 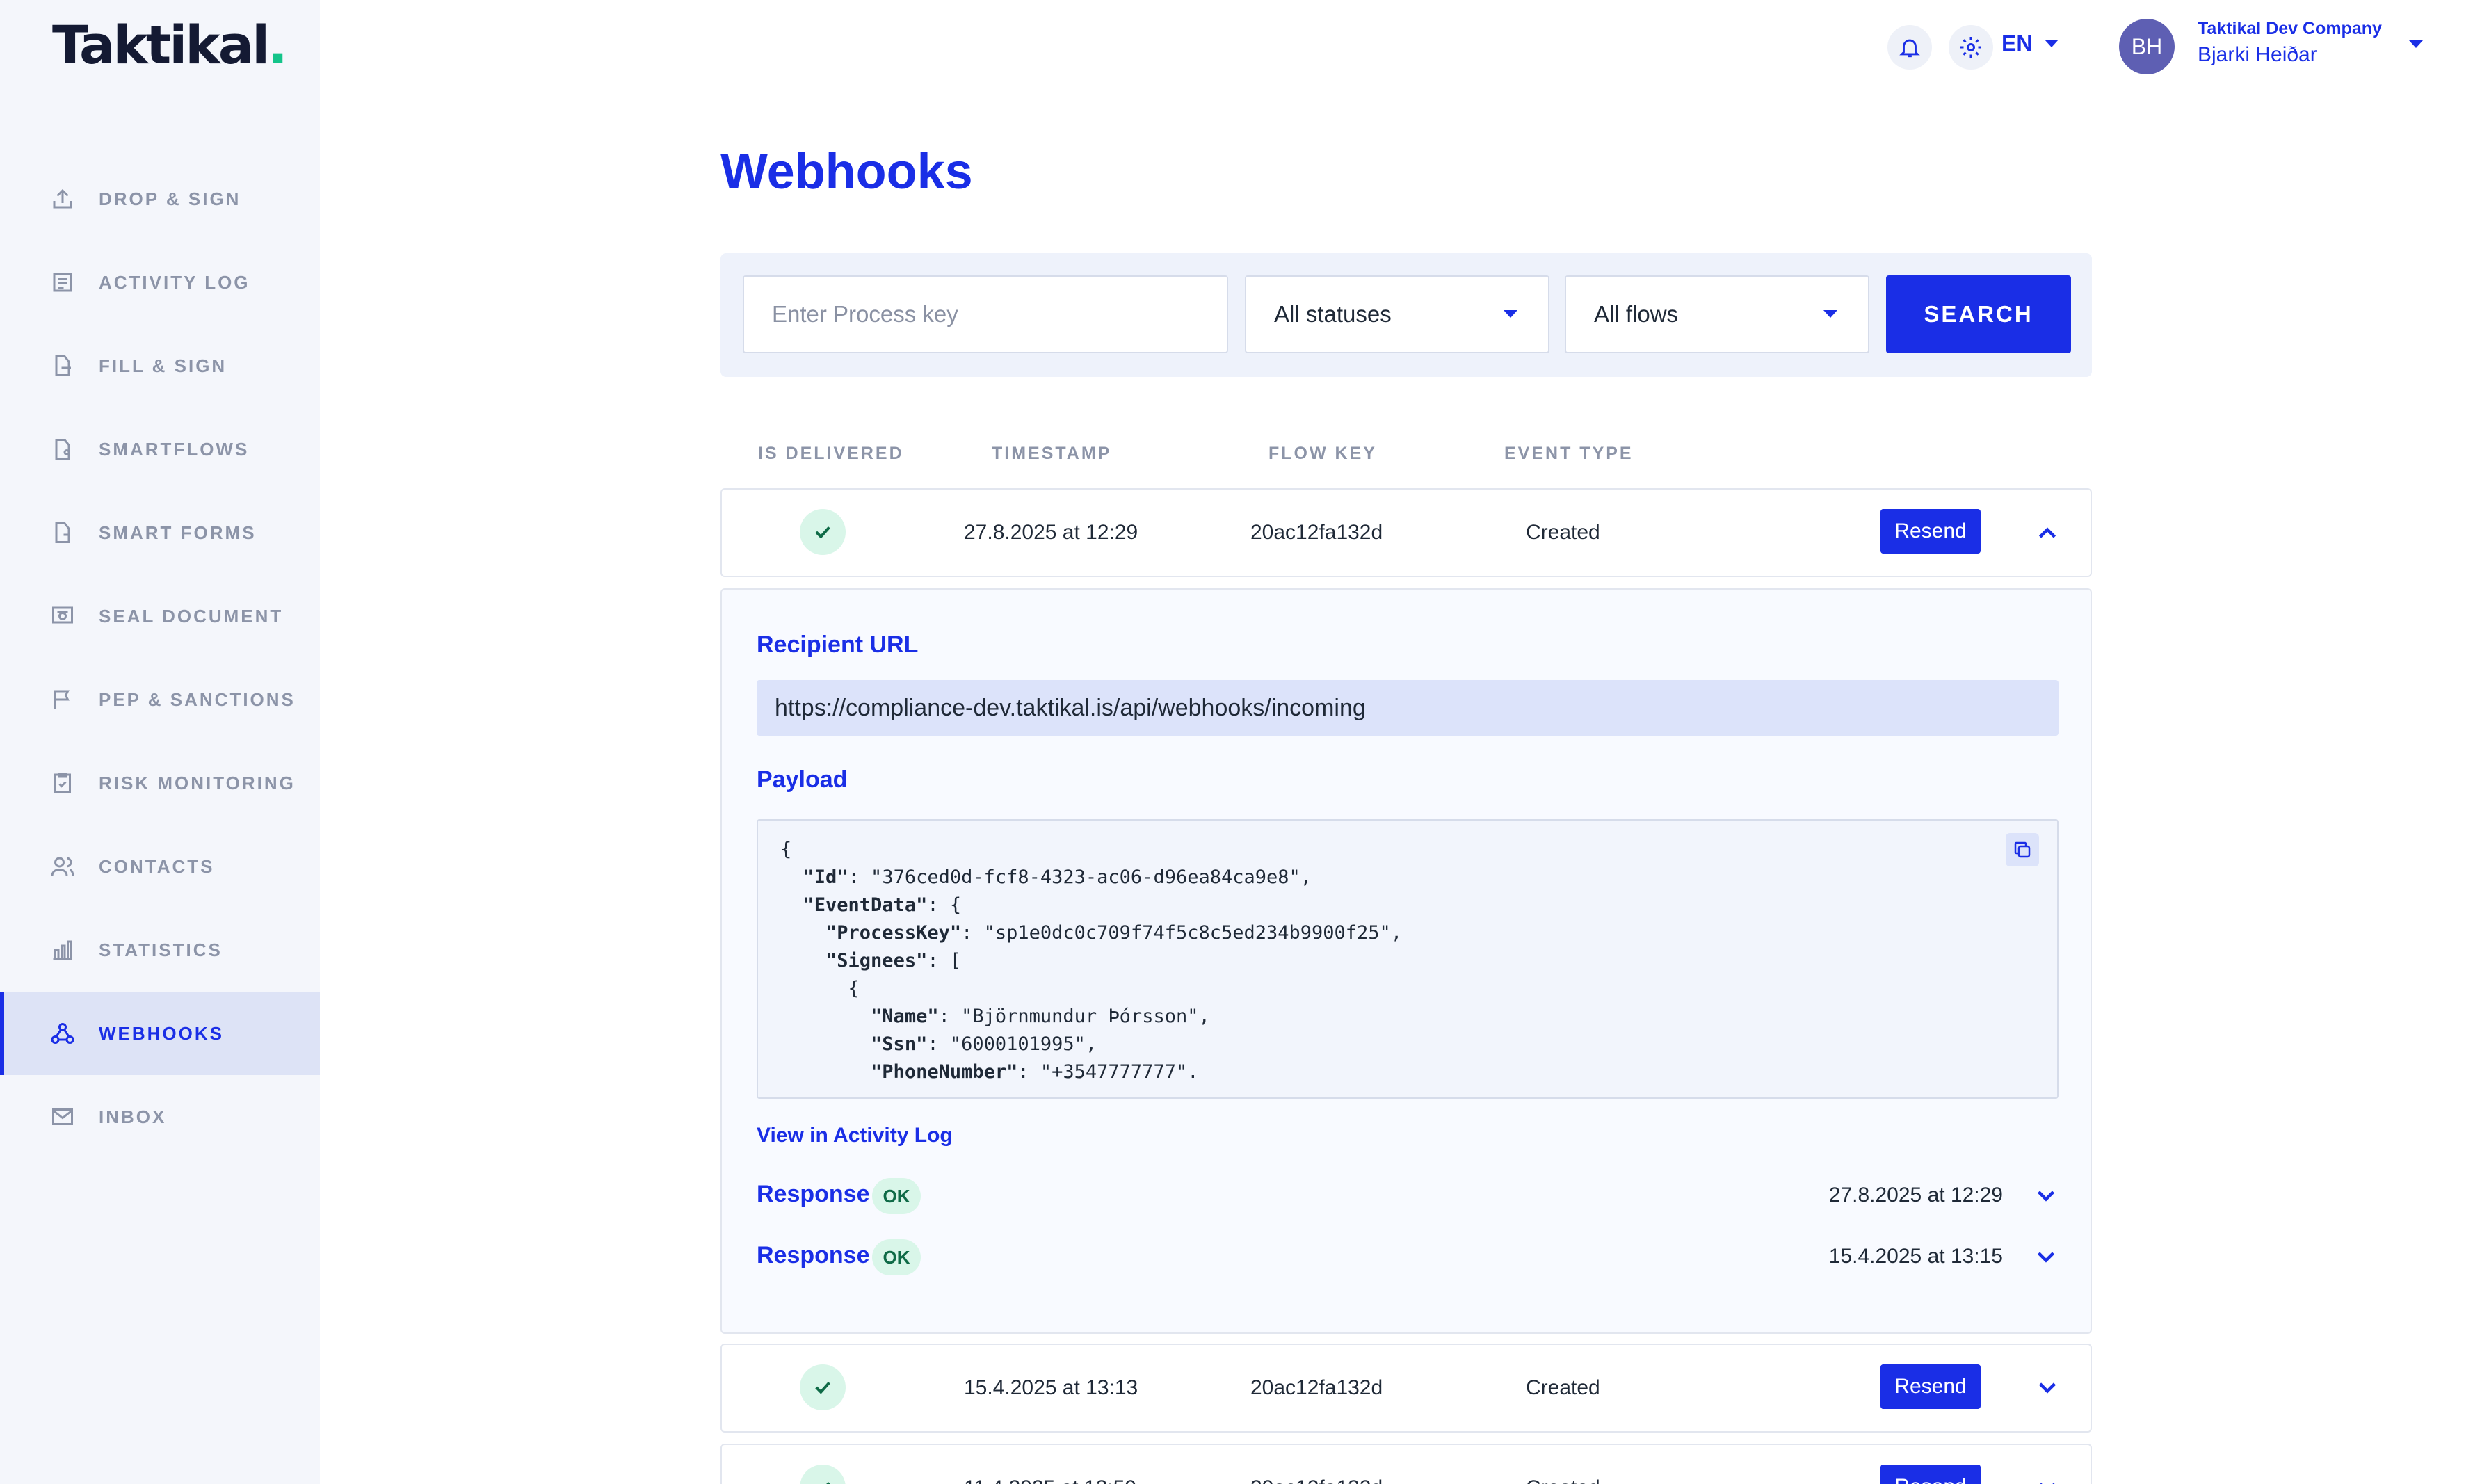 I want to click on settings-button, so click(x=1971, y=47).